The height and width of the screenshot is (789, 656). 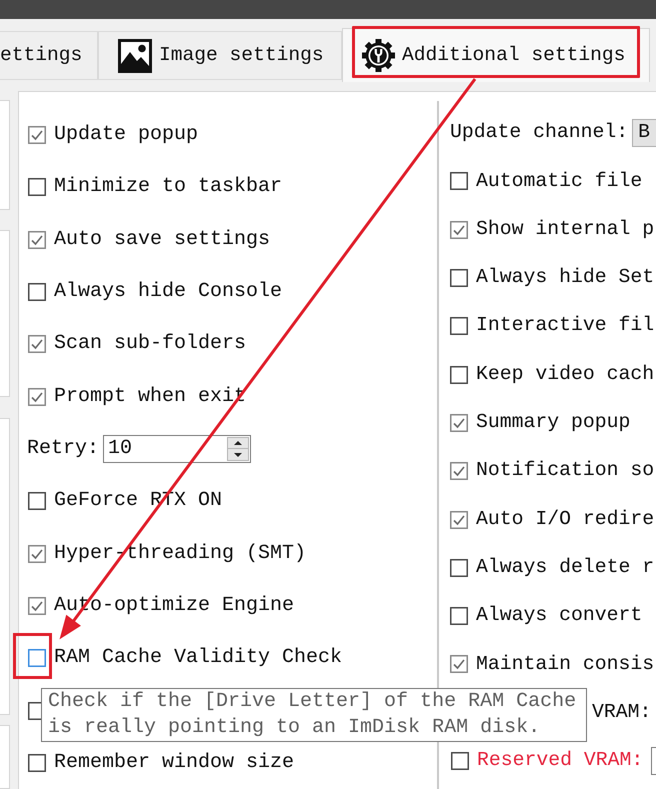 I want to click on checkbox-label: Auto save settings, so click(x=162, y=239).